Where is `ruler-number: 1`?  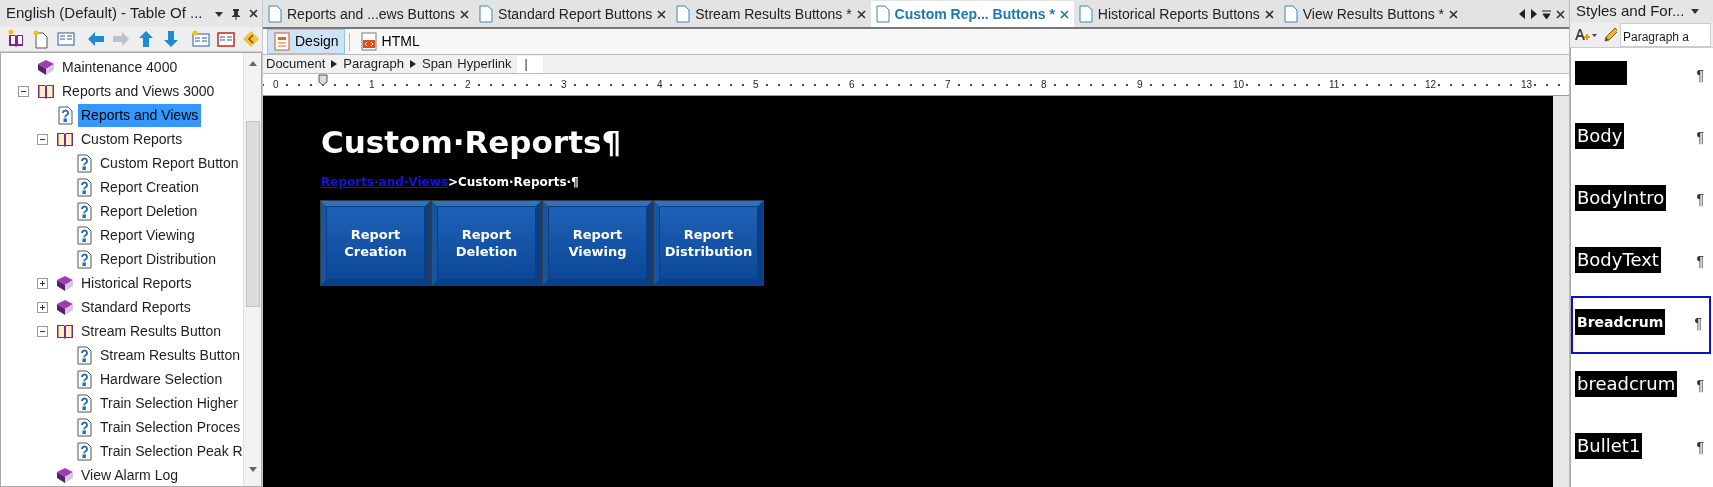 ruler-number: 1 is located at coordinates (372, 84).